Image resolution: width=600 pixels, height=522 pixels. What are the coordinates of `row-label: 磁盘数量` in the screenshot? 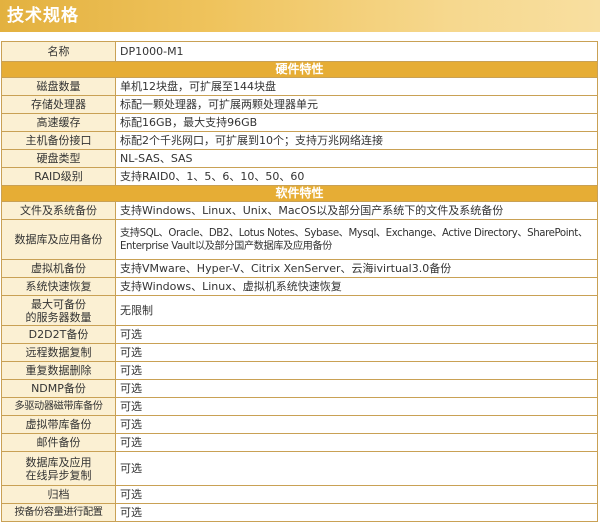 It's located at (58, 86).